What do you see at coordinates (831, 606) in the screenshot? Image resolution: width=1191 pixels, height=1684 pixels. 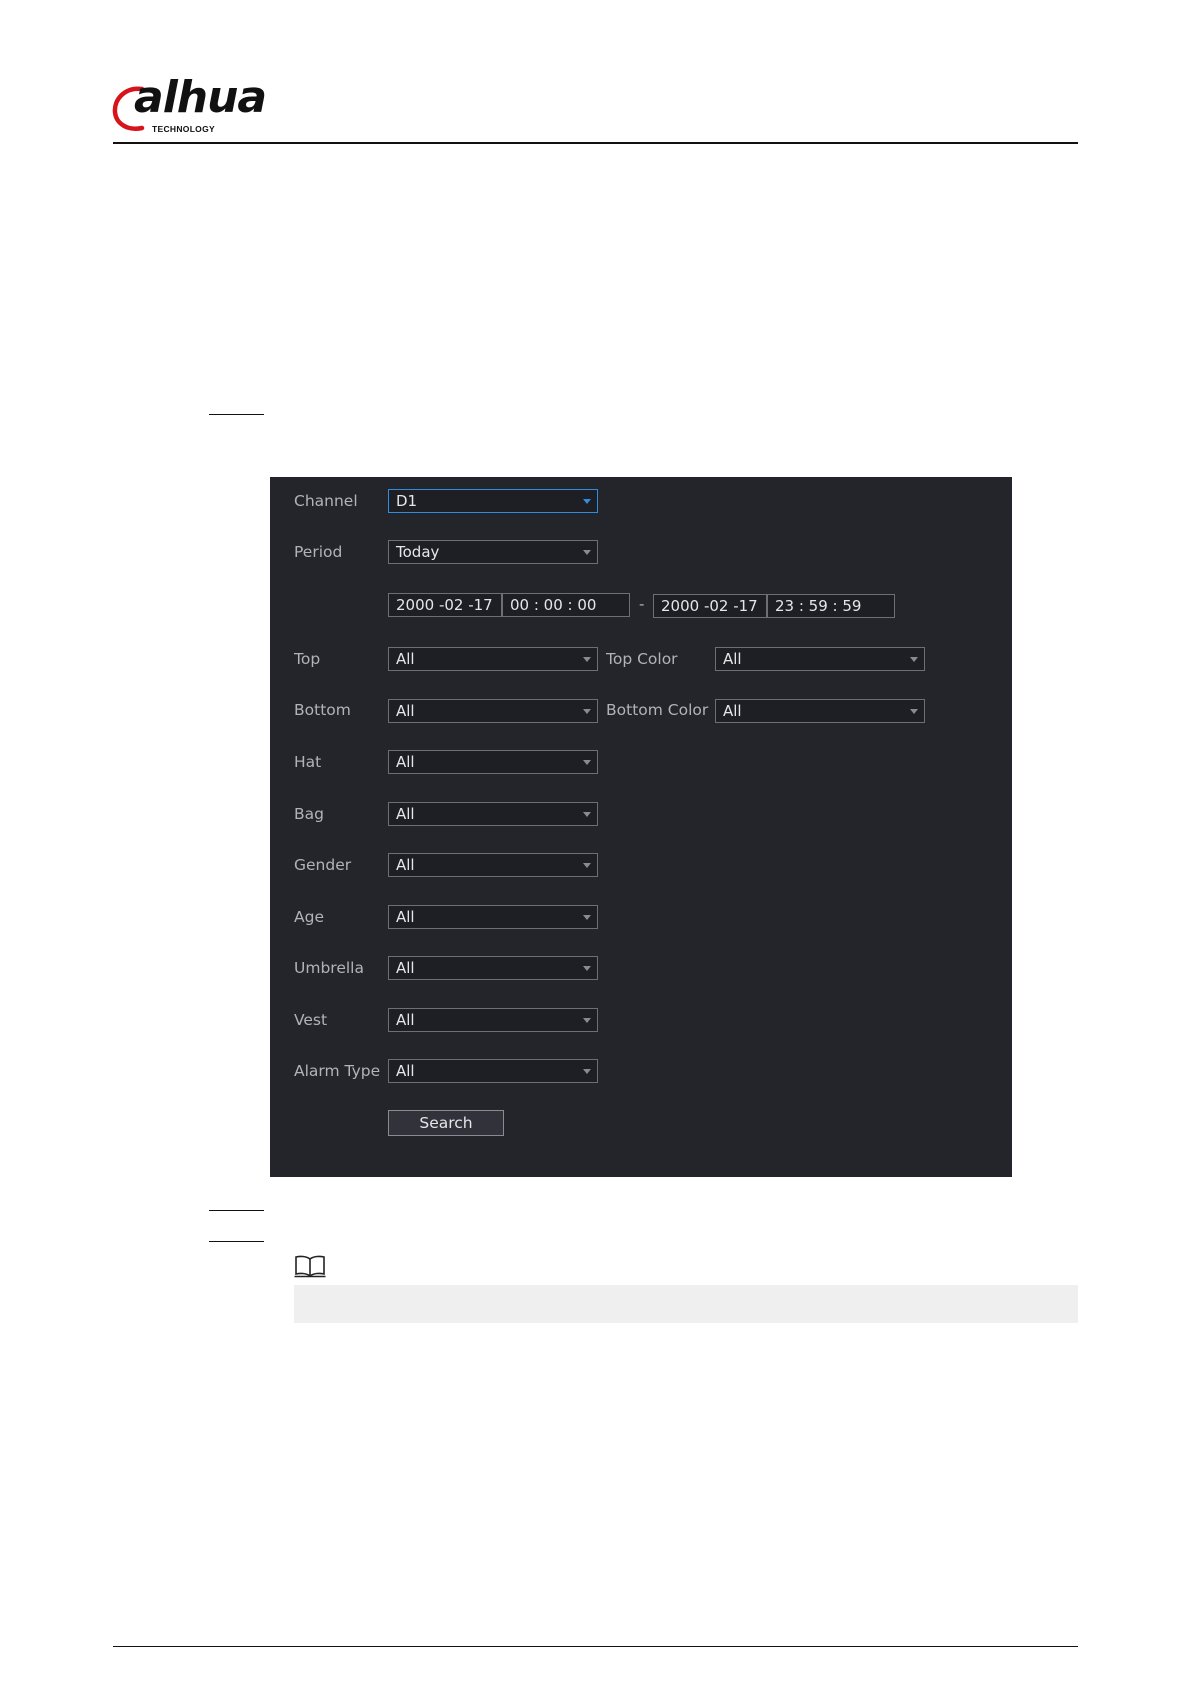 I see `end-time-input: 23 : 59 : 59` at bounding box center [831, 606].